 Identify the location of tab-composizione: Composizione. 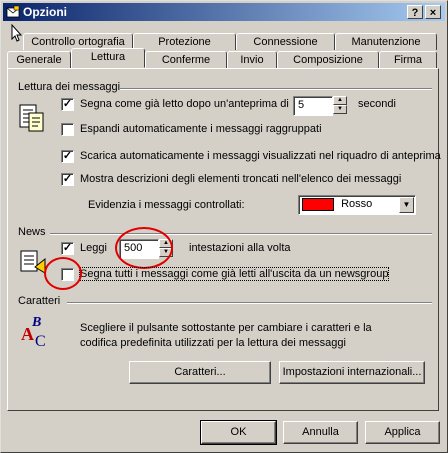
(328, 59).